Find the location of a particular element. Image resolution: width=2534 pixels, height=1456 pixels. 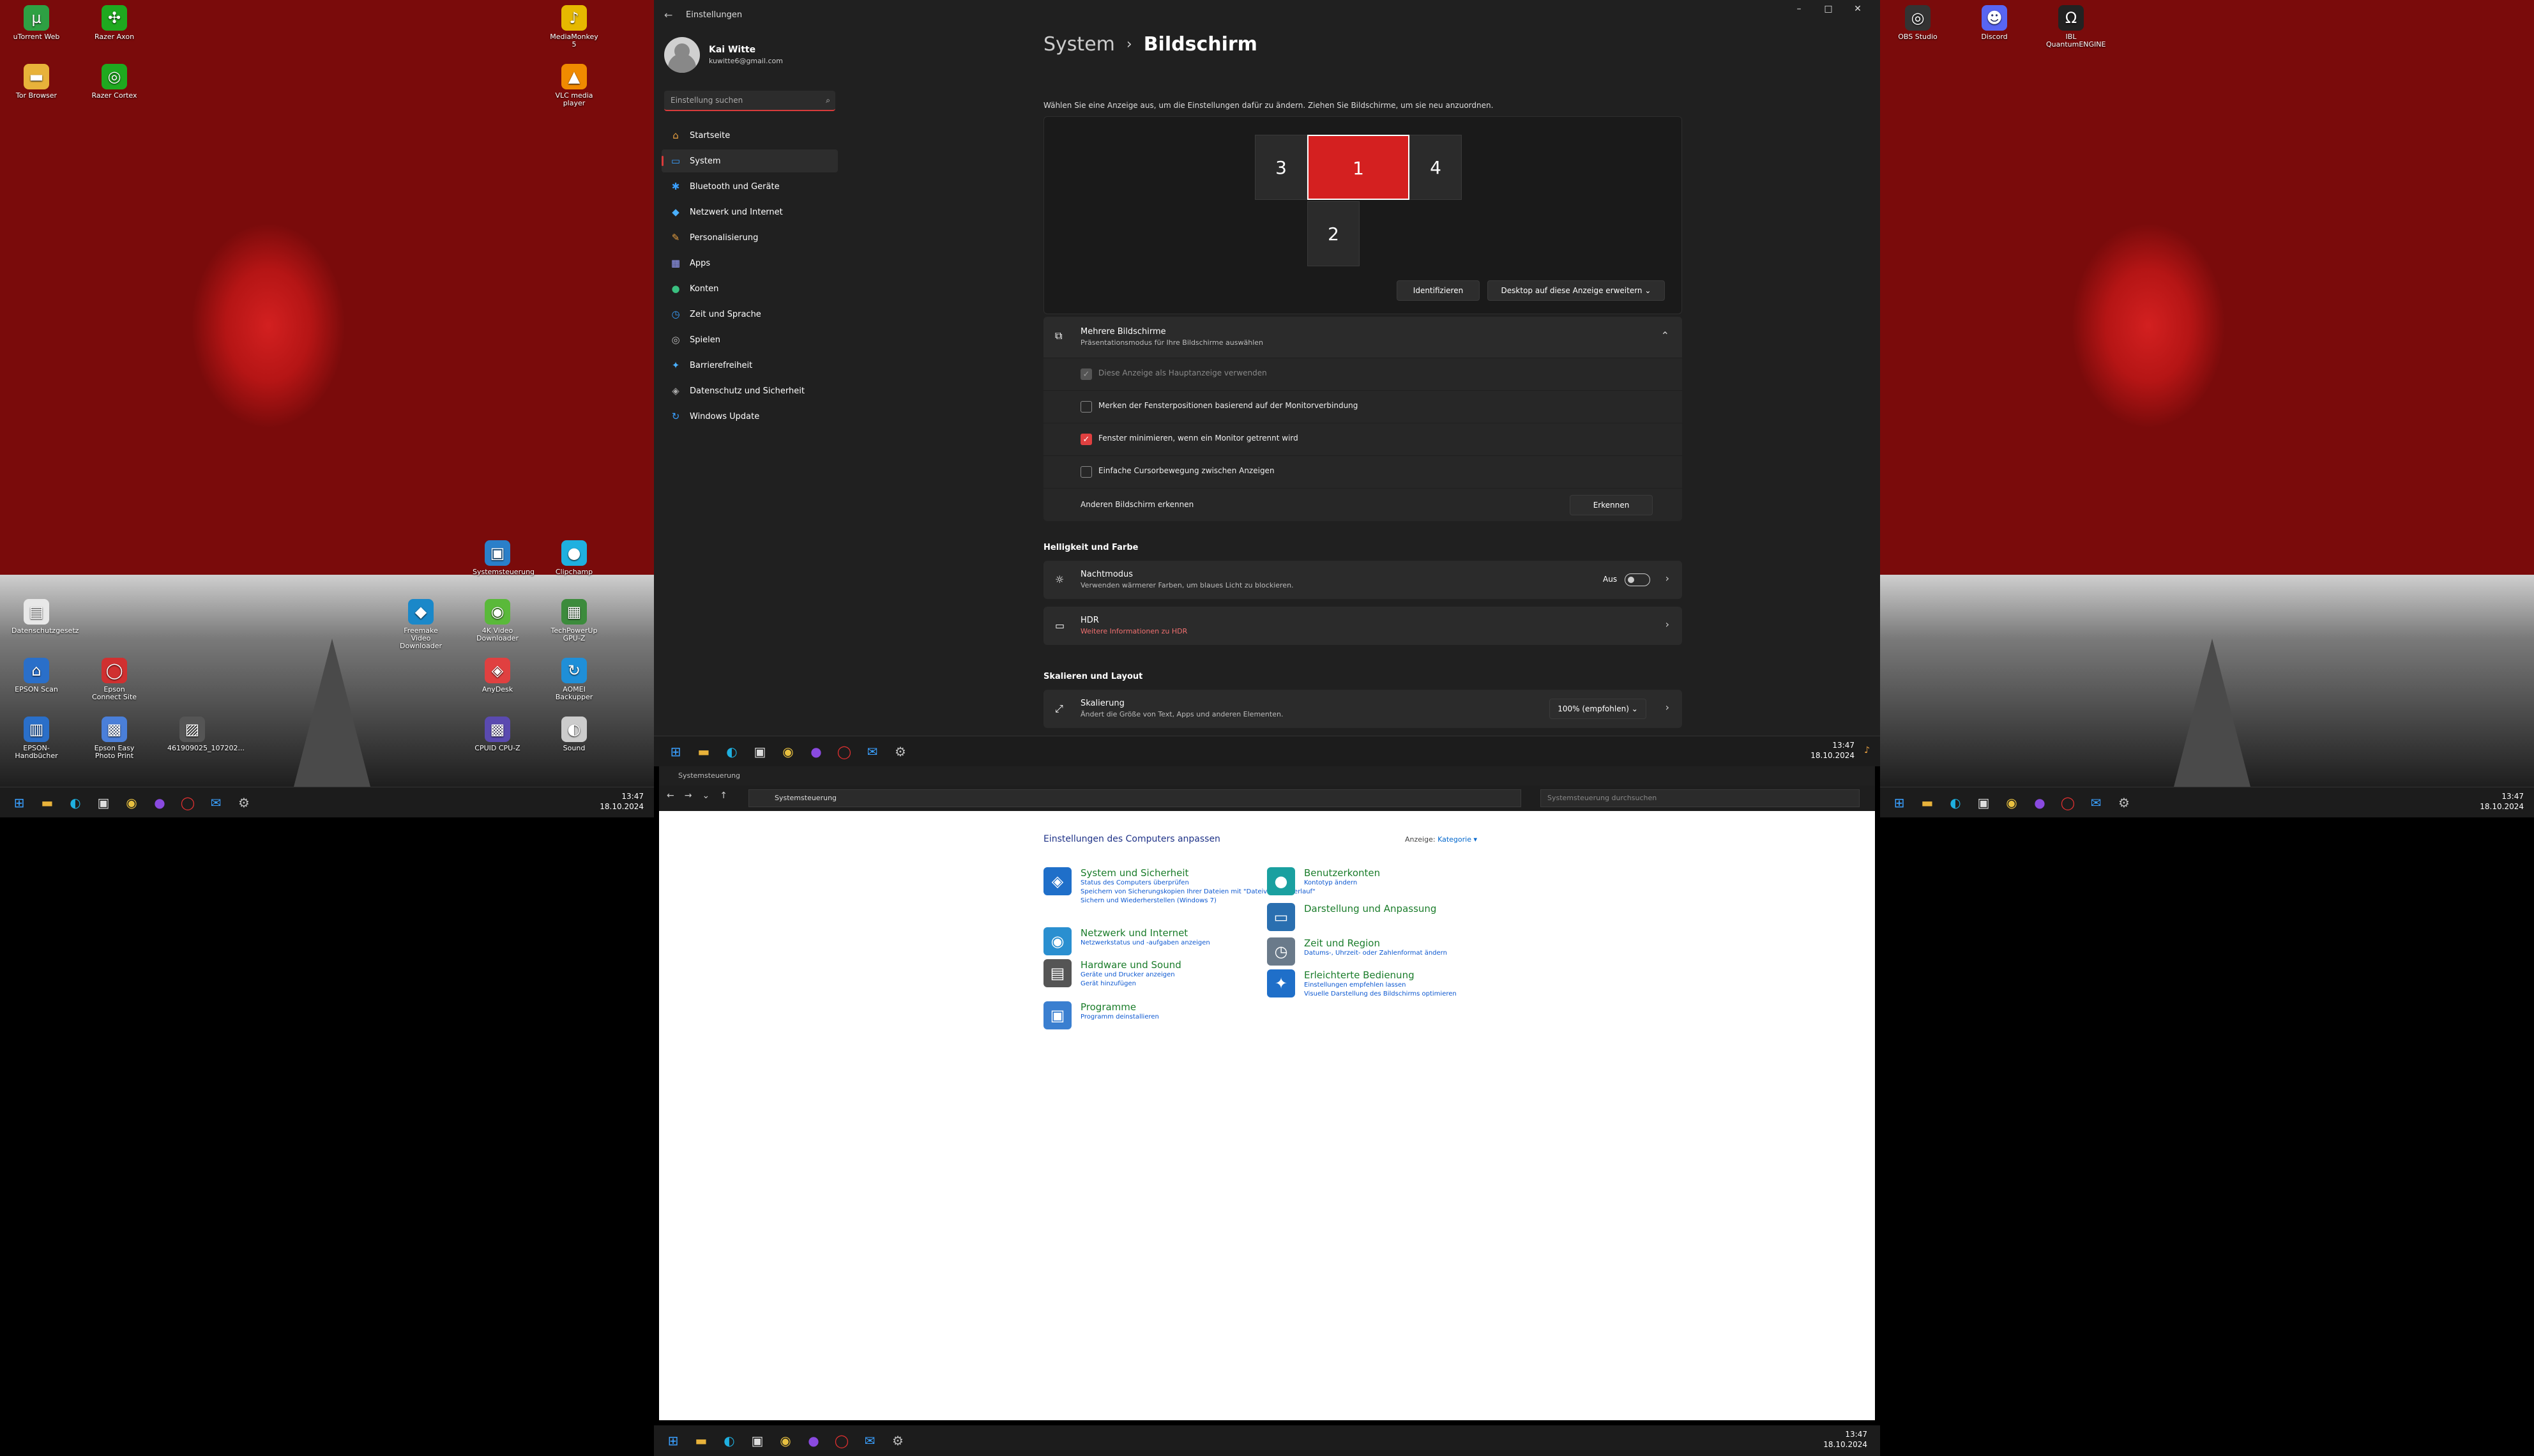

extend-display-dropdown: Desktop auf diese Anzeige erweitern ⌄ is located at coordinates (1576, 290).